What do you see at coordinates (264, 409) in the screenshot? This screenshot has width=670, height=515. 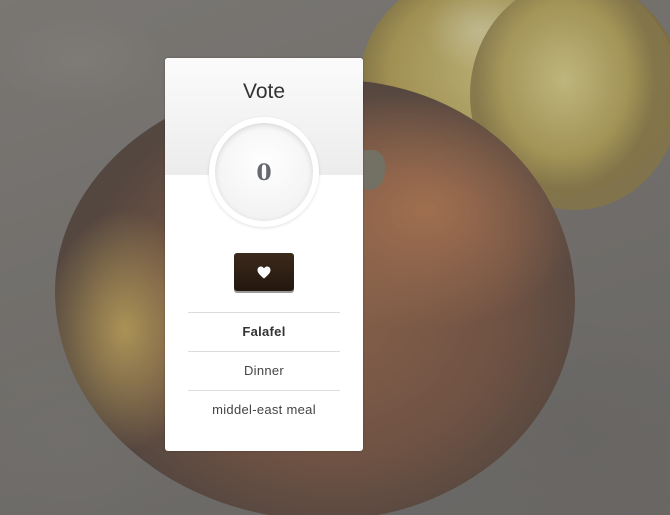 I see `item-description: middel-east meal` at bounding box center [264, 409].